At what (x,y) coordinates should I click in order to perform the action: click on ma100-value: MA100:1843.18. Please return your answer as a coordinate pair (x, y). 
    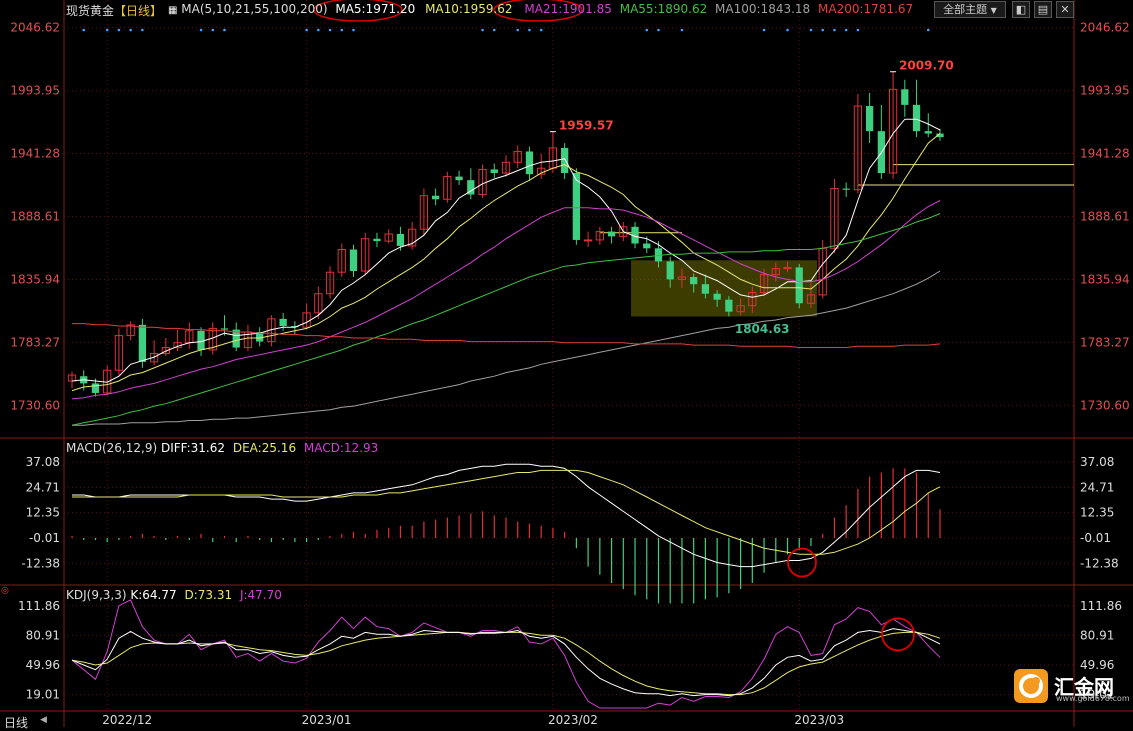
    Looking at the image, I should click on (763, 9).